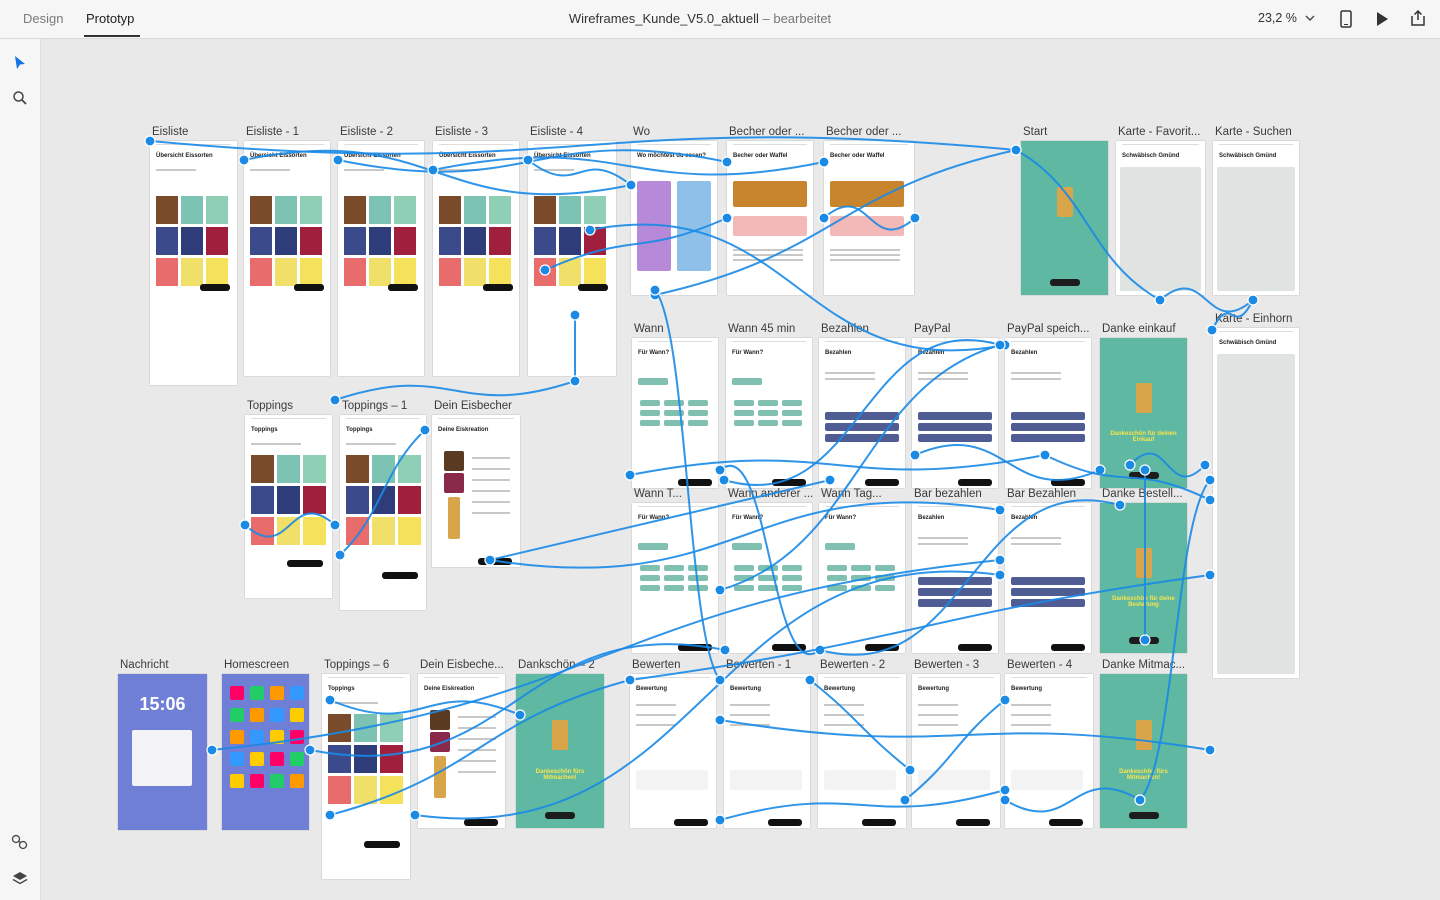 The image size is (1440, 900). What do you see at coordinates (556, 132) in the screenshot?
I see `artboard-label: Eisliste - 4` at bounding box center [556, 132].